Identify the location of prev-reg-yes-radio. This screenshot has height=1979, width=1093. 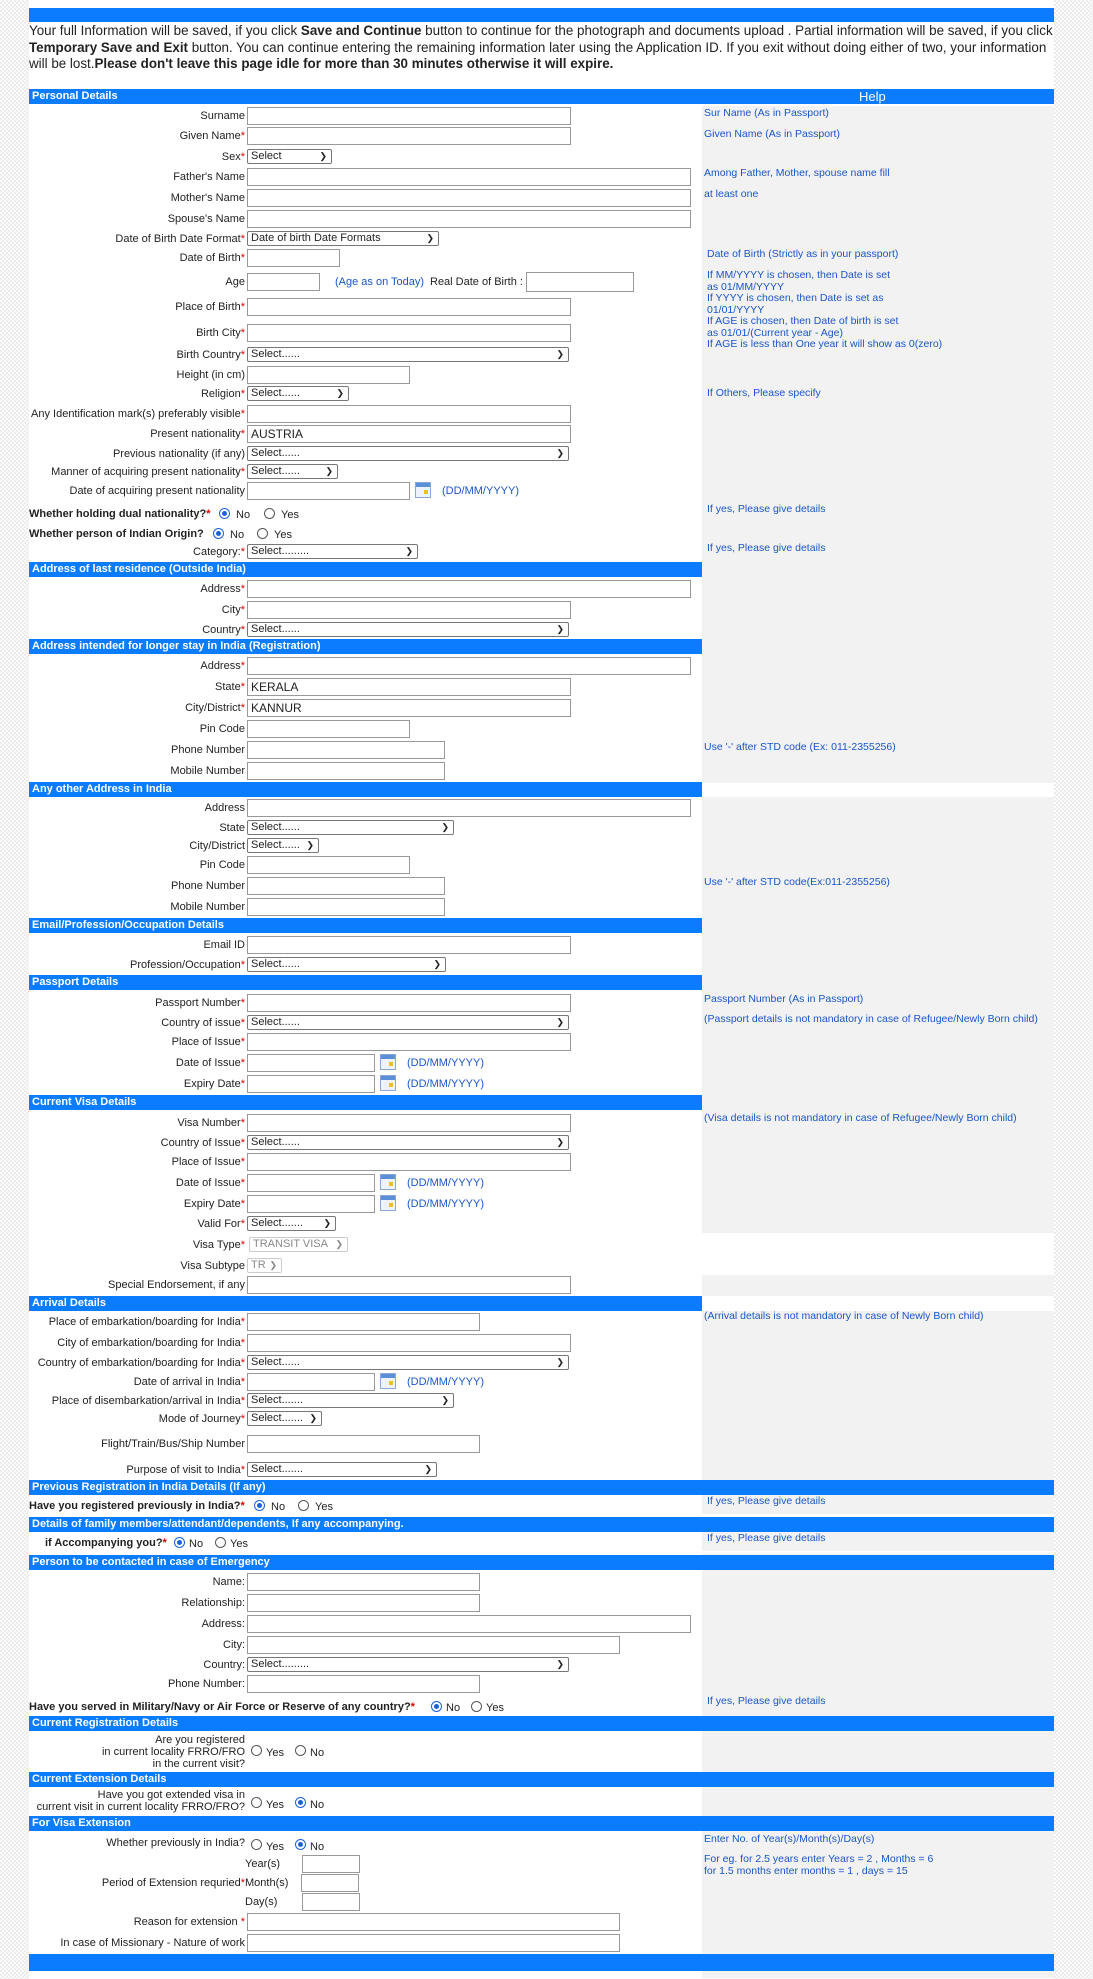
(303, 1505).